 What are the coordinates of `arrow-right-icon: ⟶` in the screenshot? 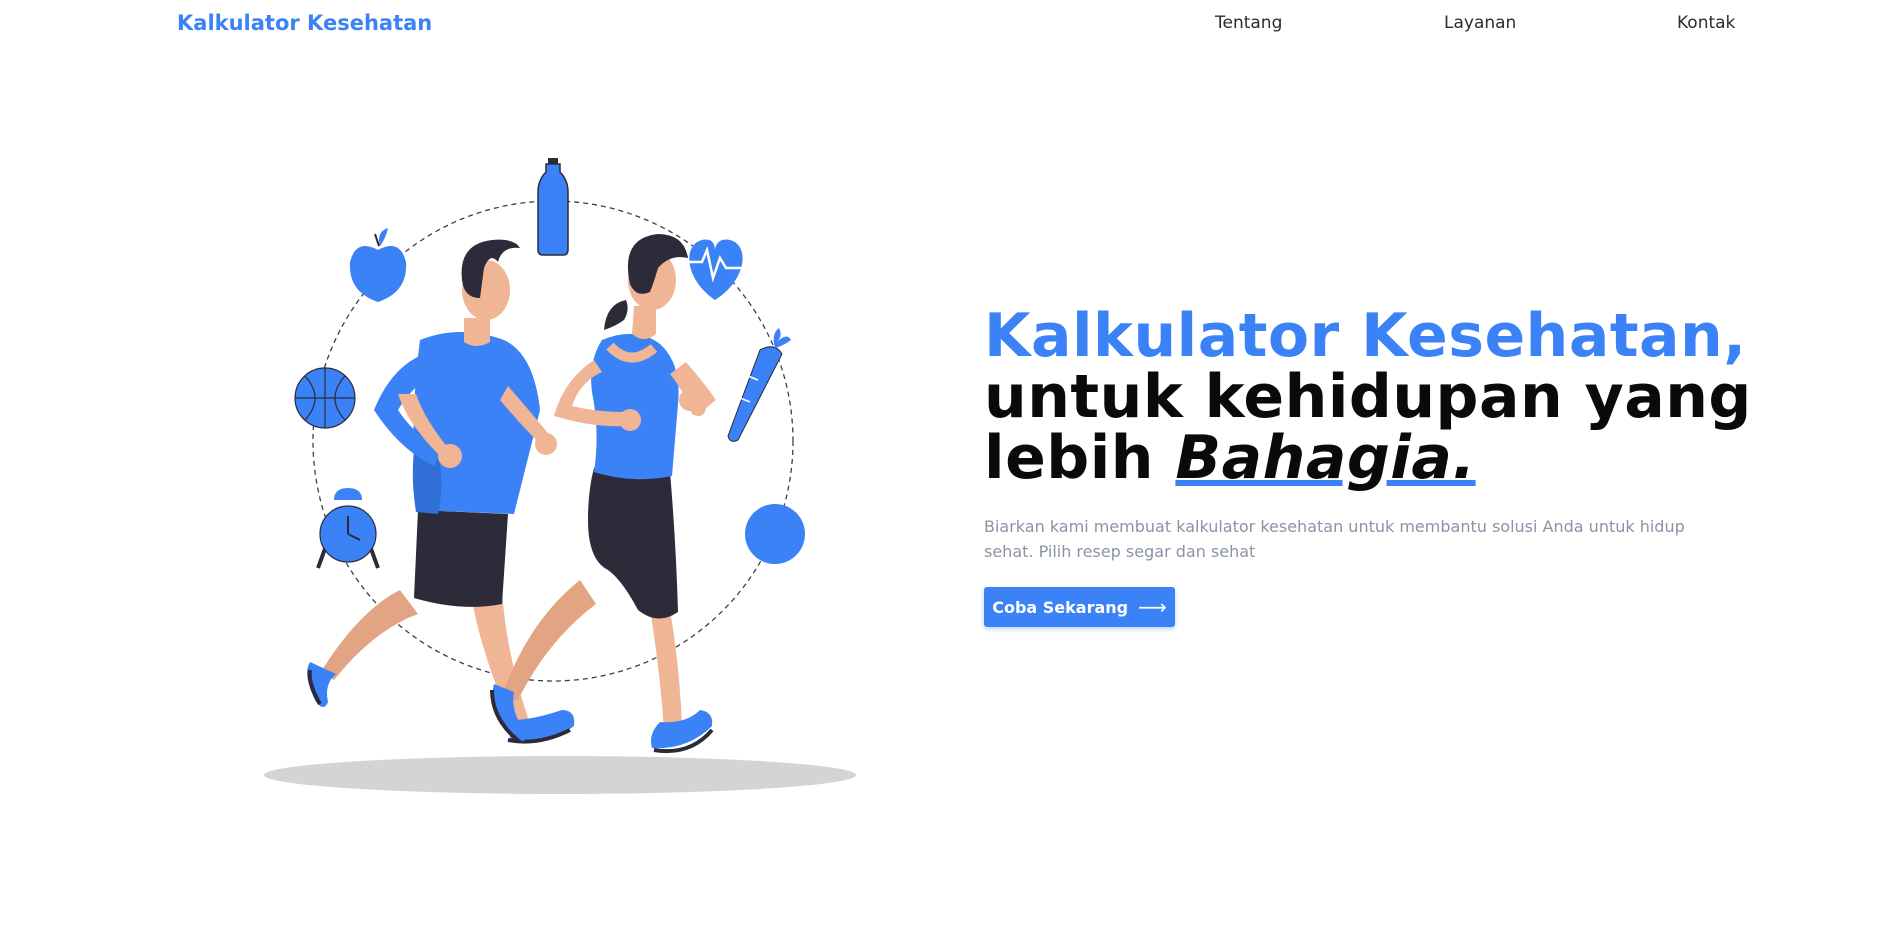 It's located at (1152, 607).